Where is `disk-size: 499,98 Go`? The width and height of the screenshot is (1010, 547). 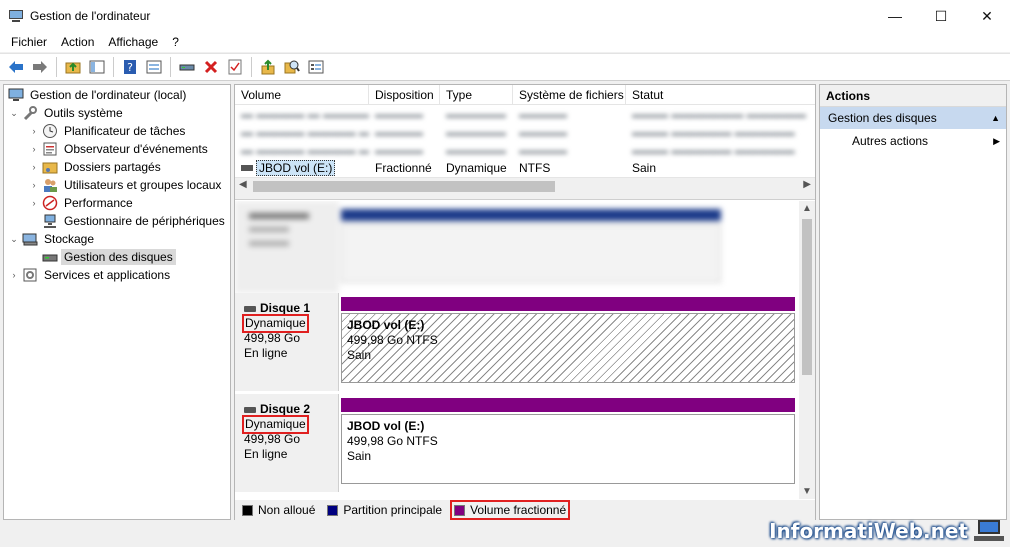
disk-size: 499,98 Go is located at coordinates (272, 439).